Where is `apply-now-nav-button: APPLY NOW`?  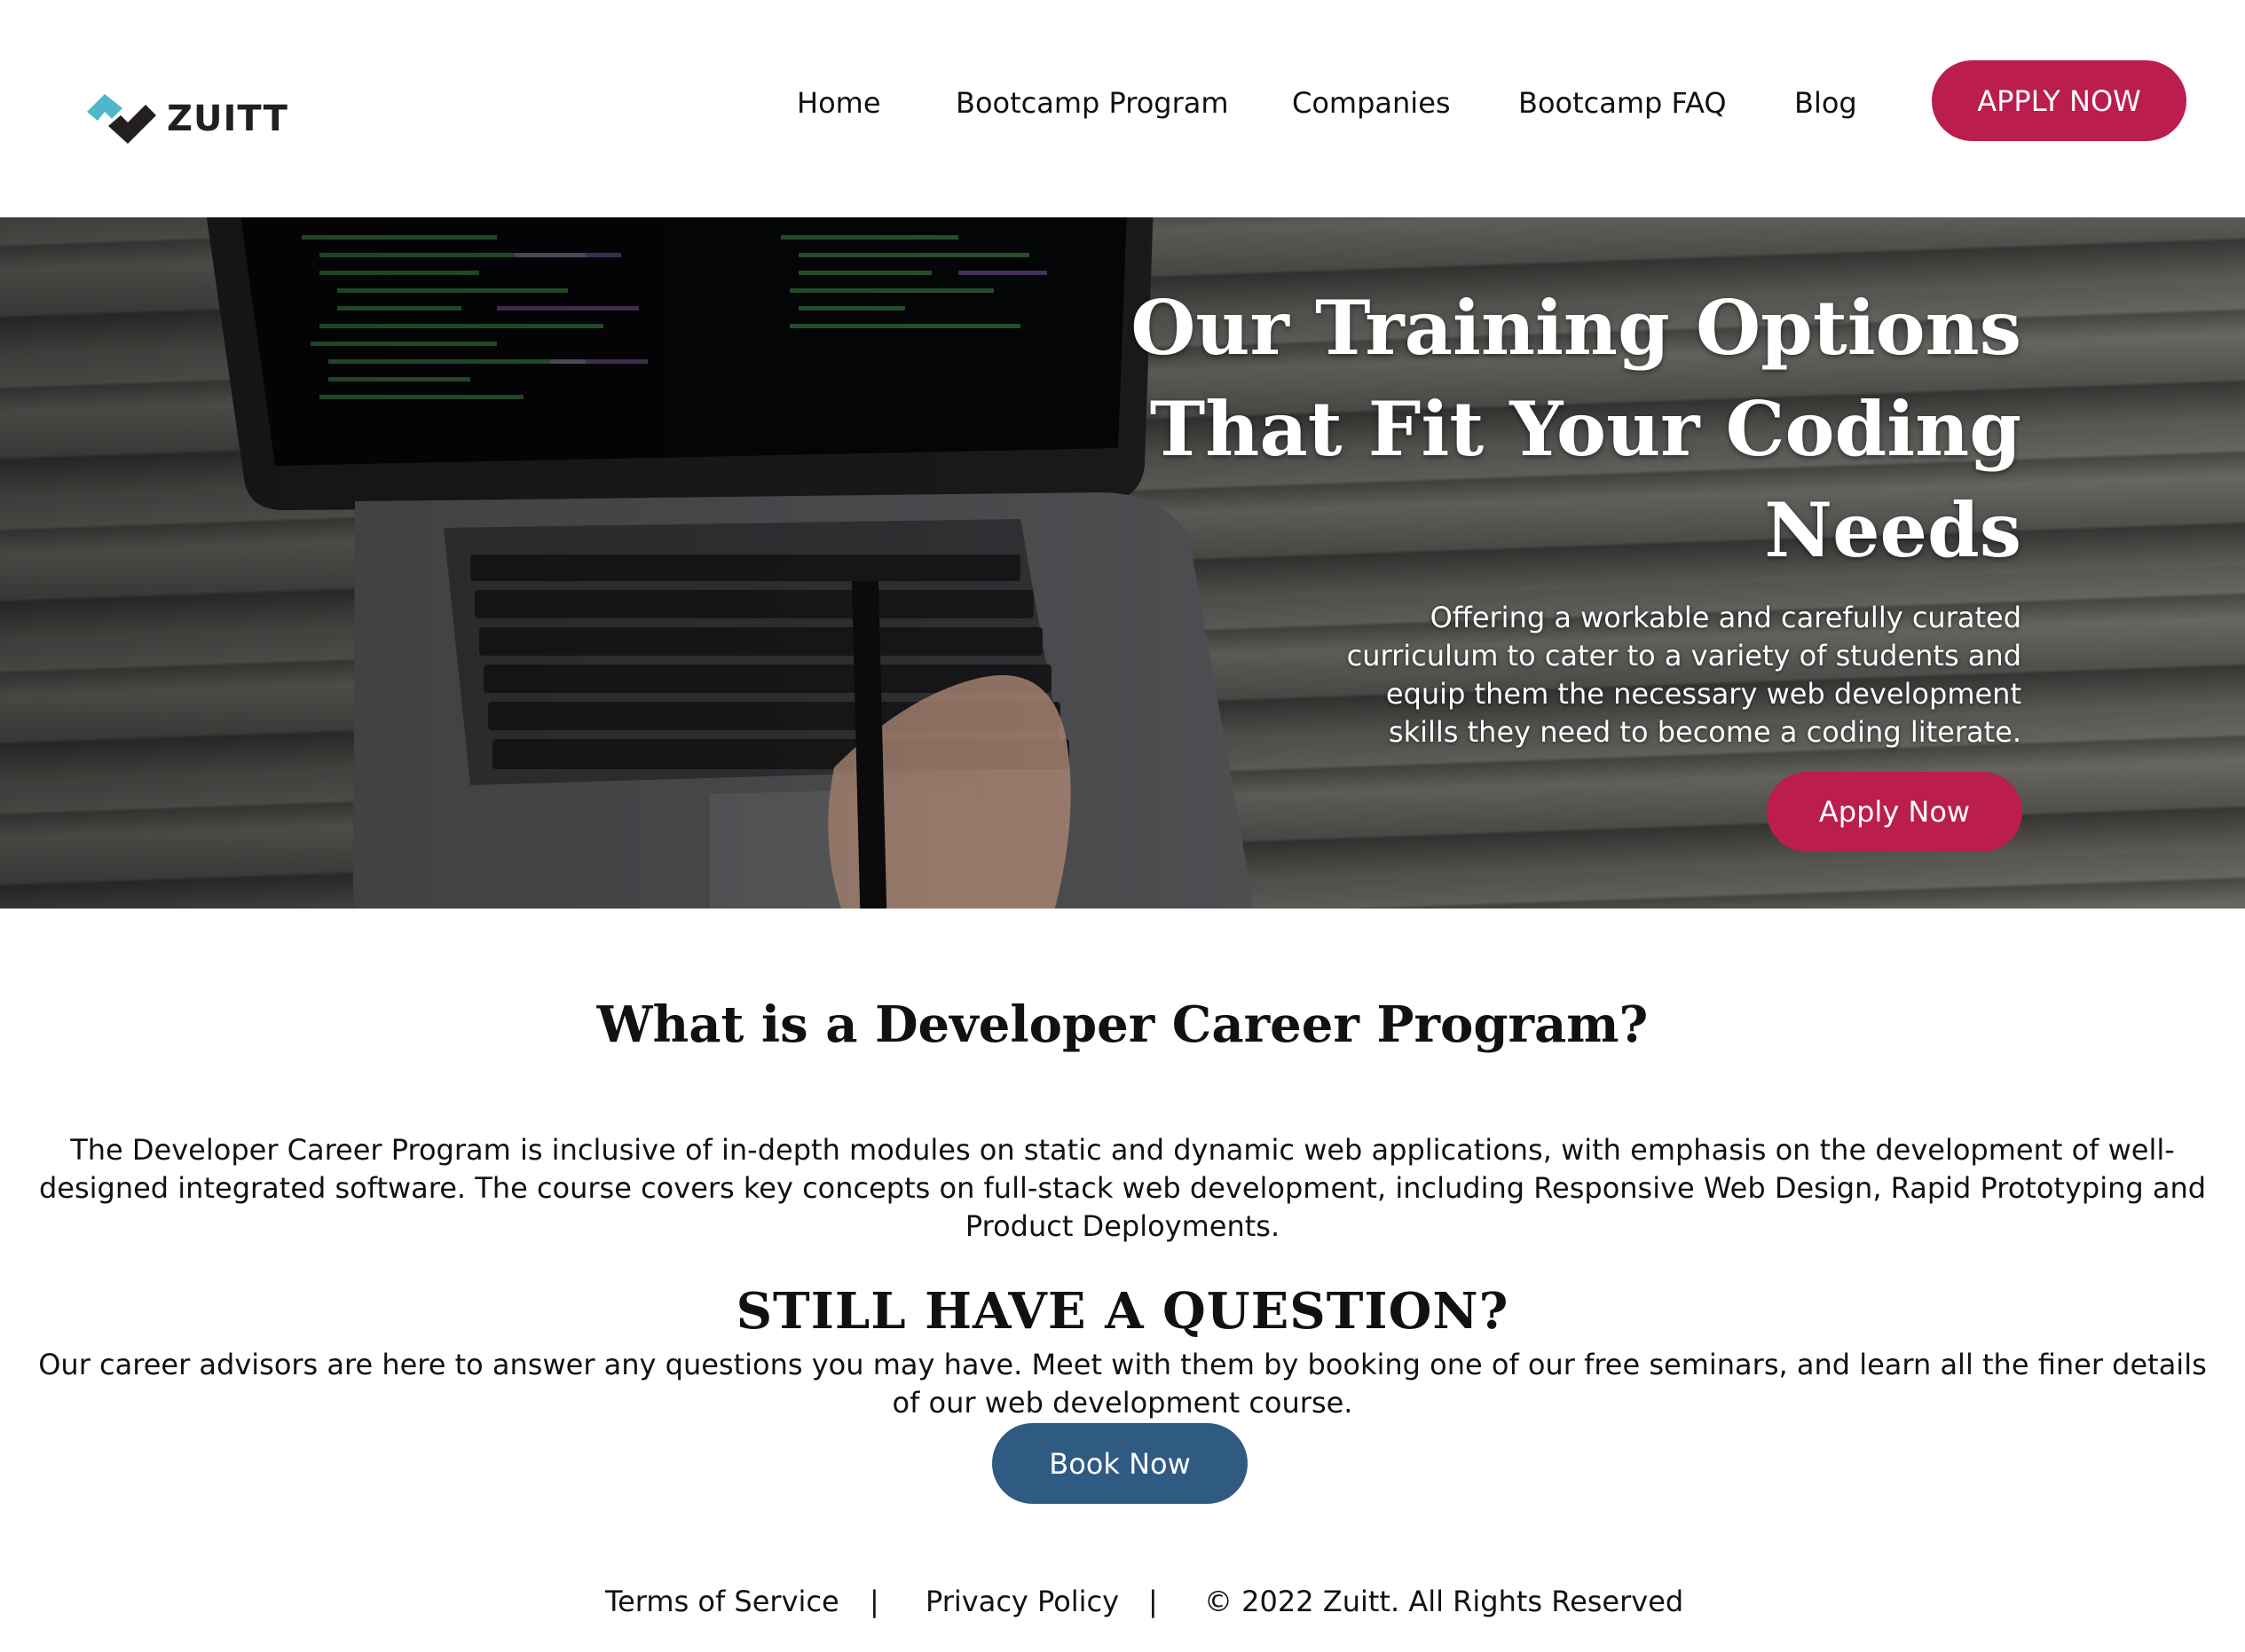 apply-now-nav-button: APPLY NOW is located at coordinates (2059, 100).